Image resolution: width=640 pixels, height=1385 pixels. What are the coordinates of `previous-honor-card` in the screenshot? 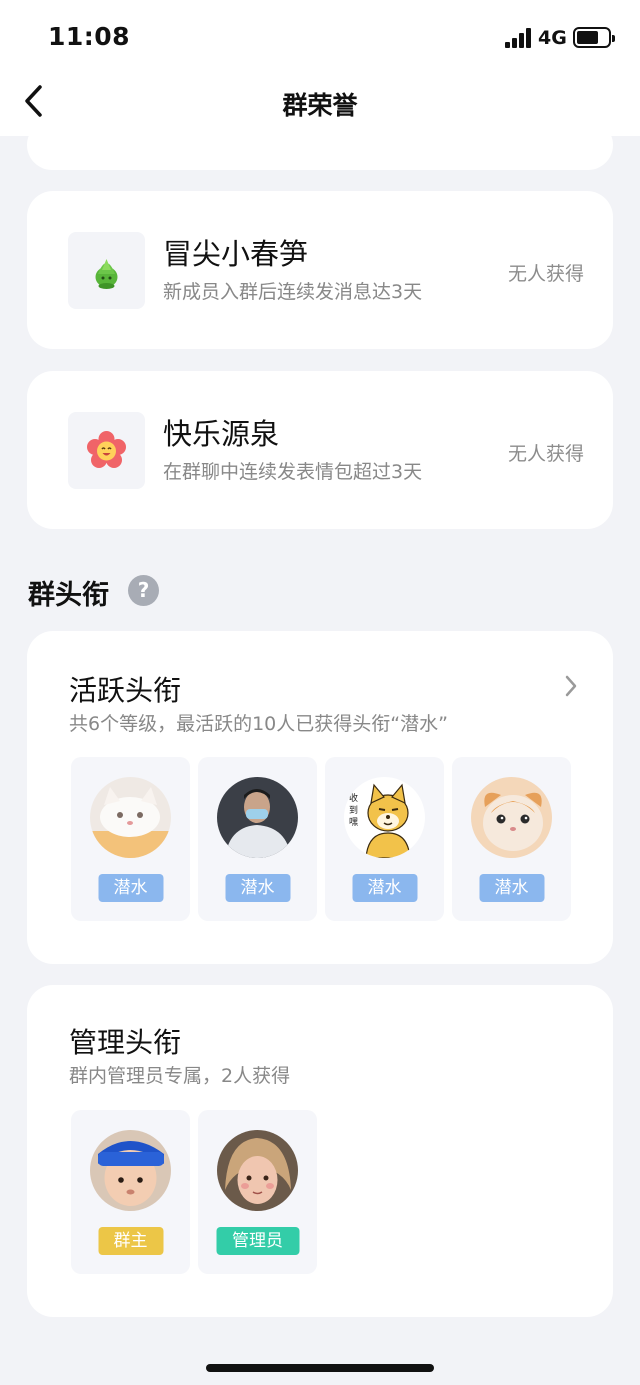 It's located at (320, 145).